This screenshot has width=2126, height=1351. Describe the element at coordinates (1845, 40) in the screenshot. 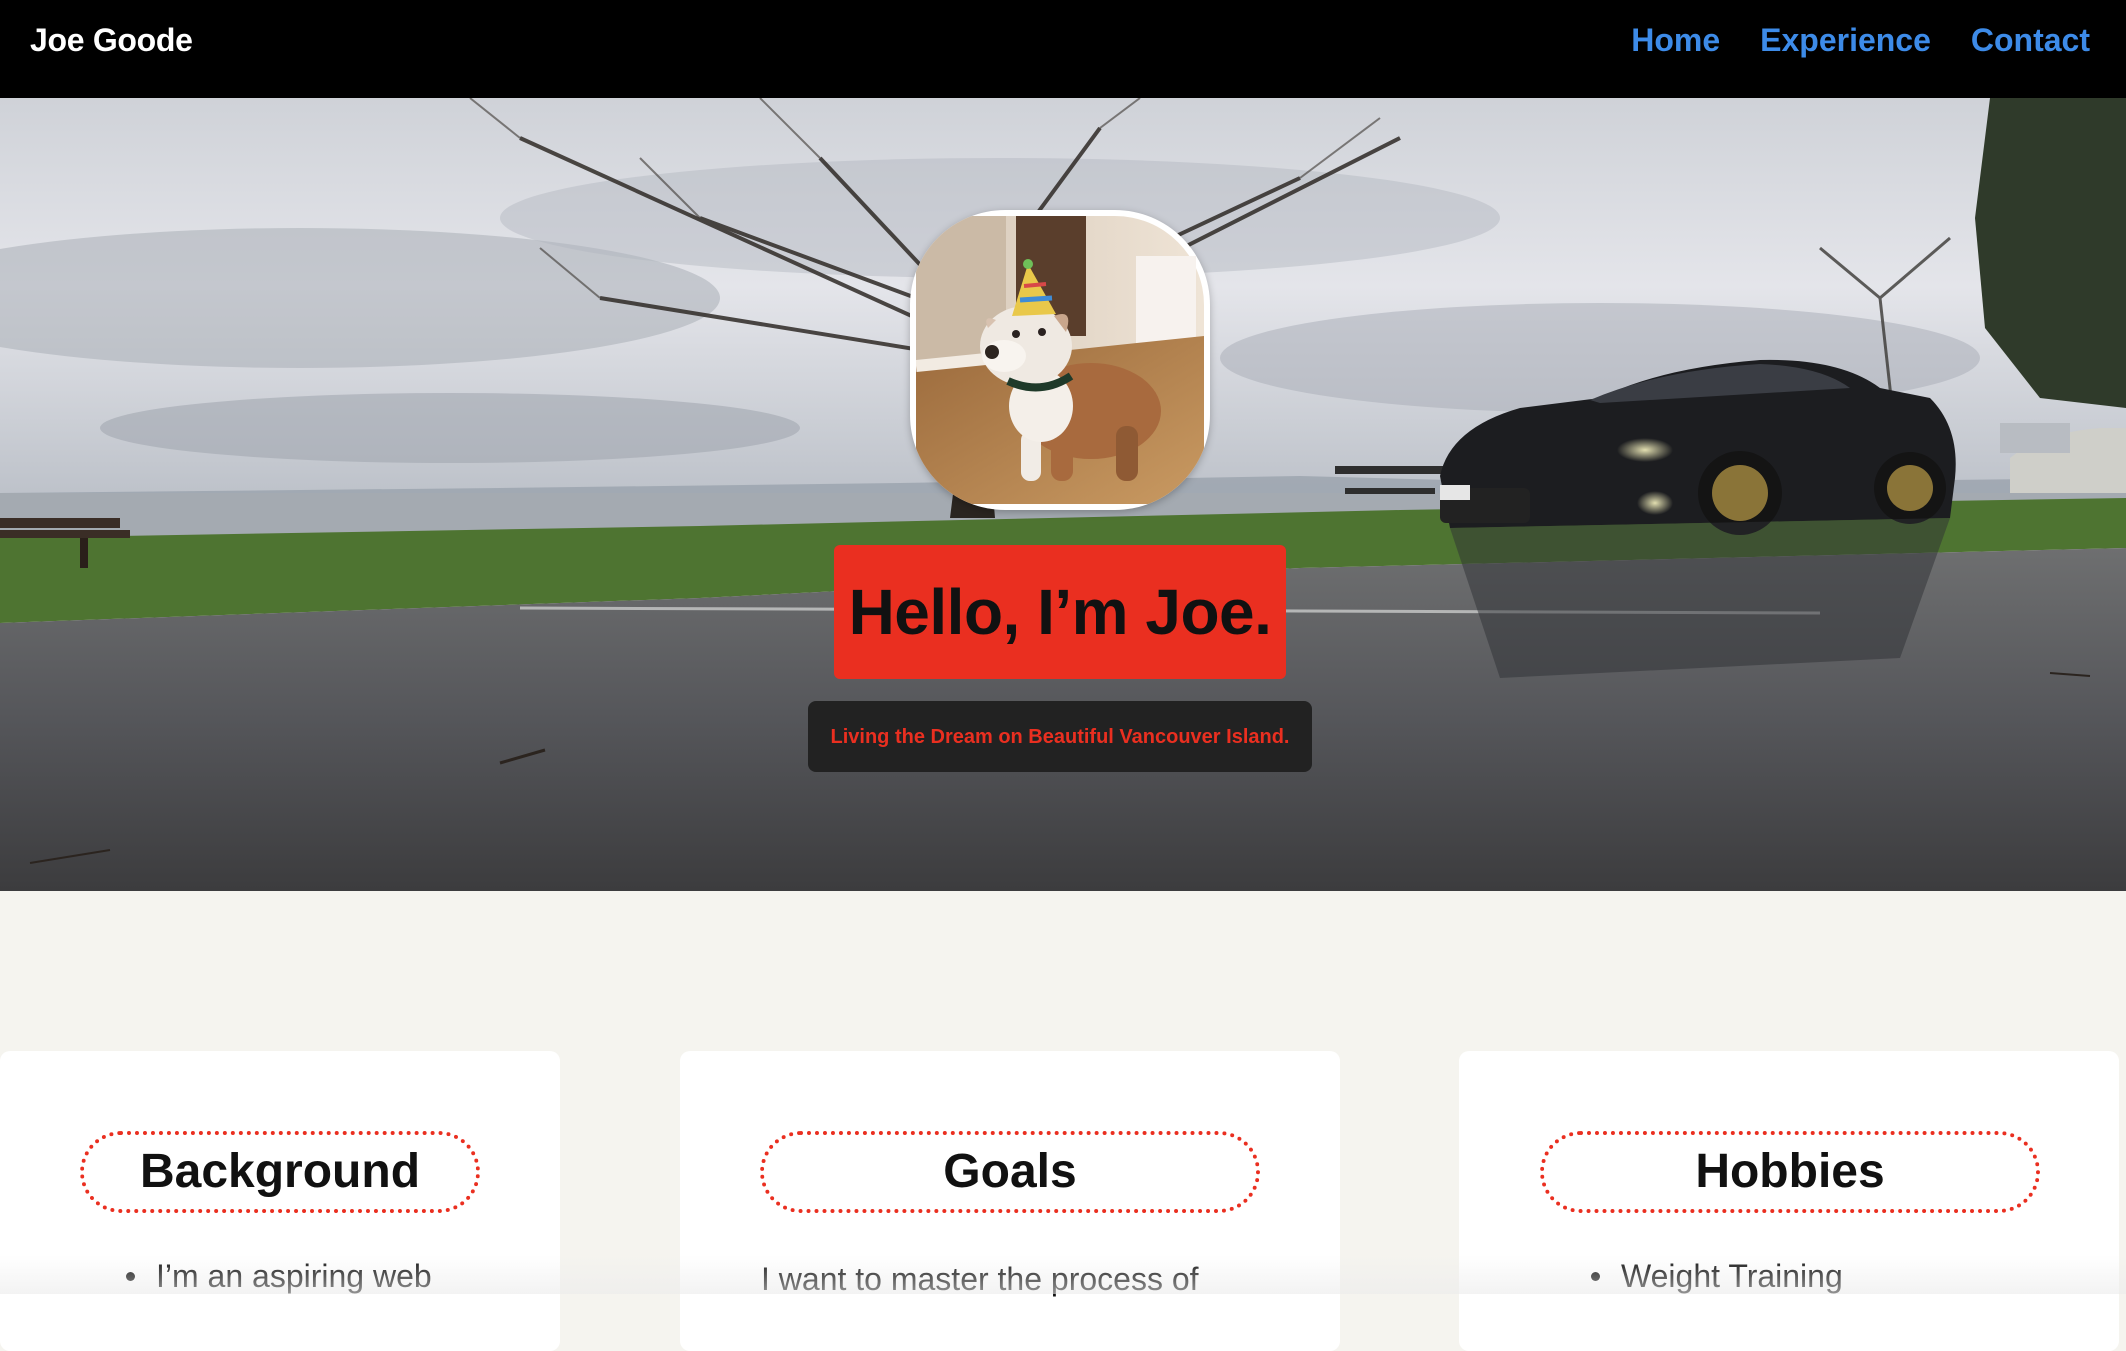

I see `nav-link-experience: Experience` at that location.